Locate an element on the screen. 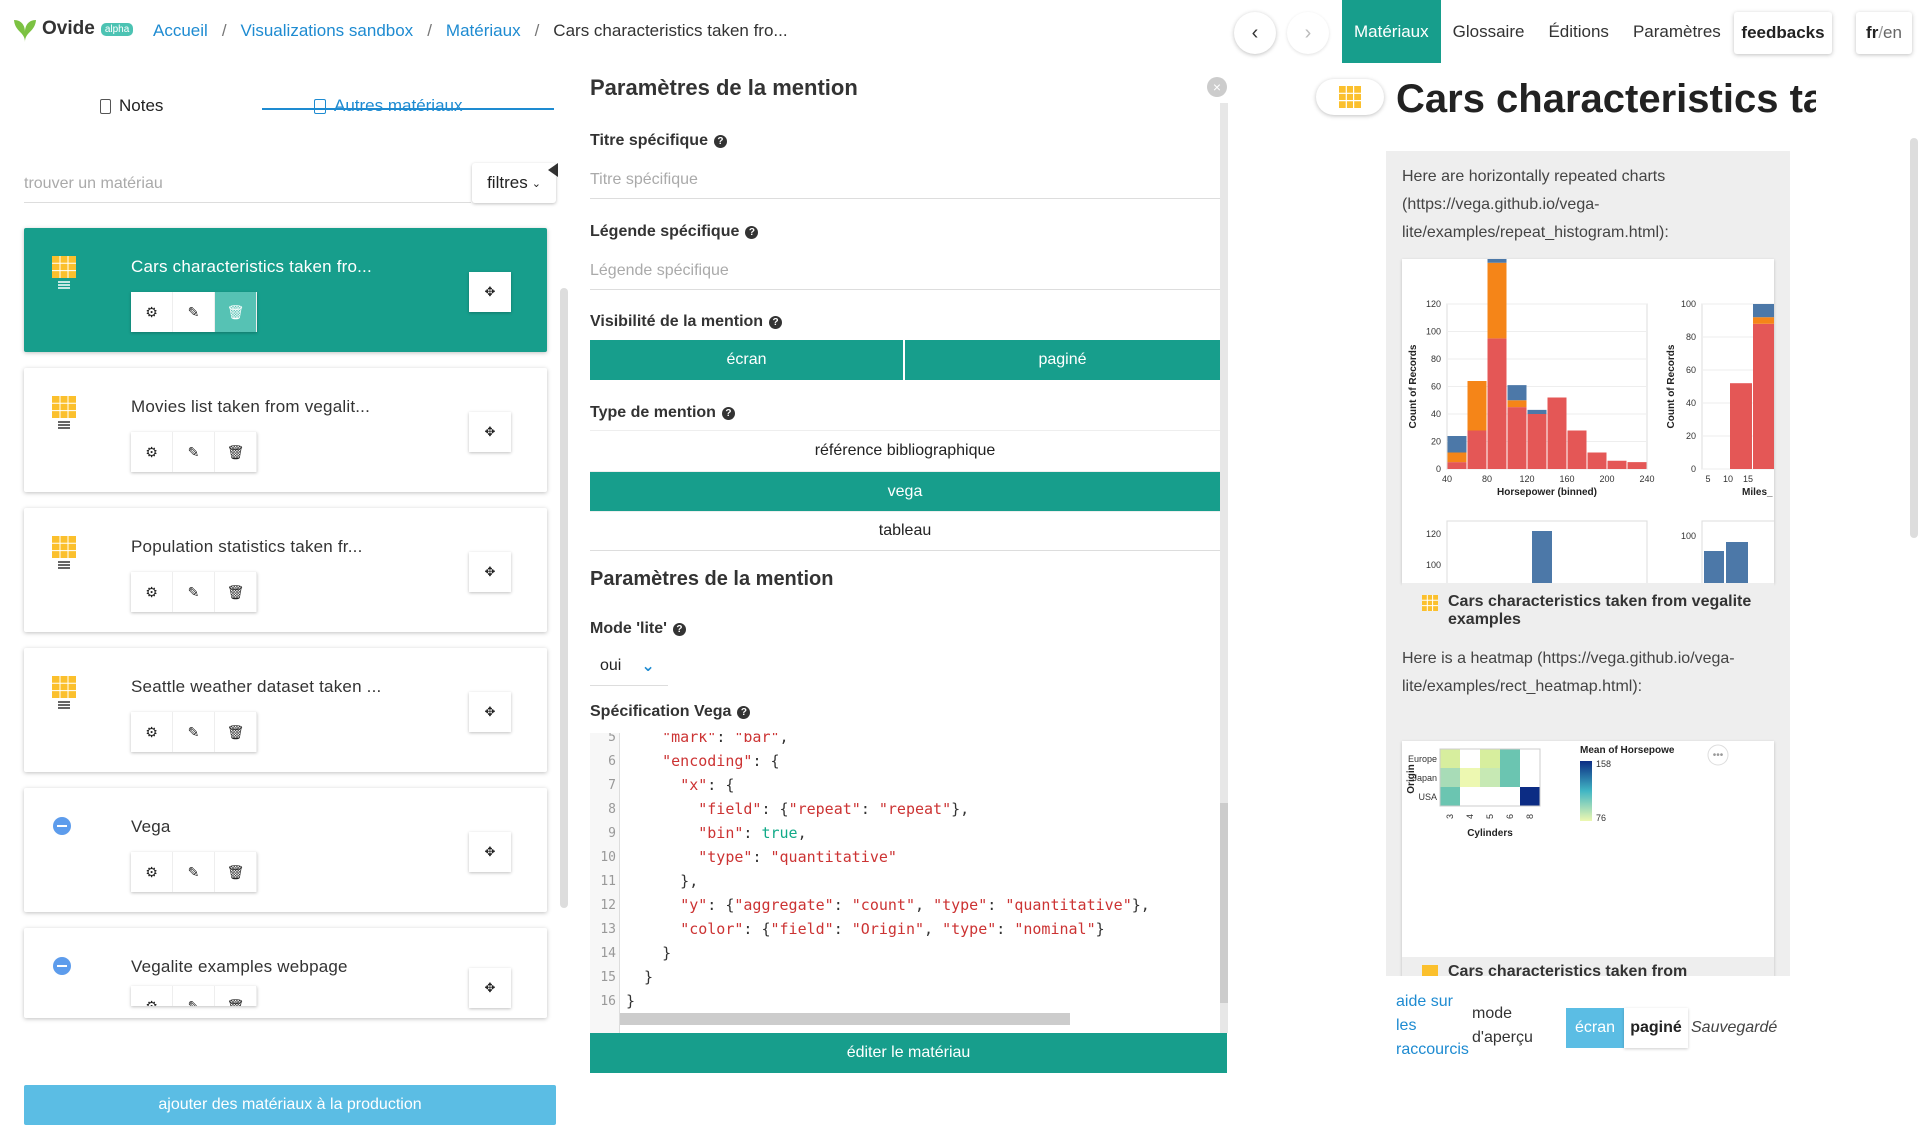 The image size is (1920, 1125). visibility-paged-button: paginé is located at coordinates (1062, 360).